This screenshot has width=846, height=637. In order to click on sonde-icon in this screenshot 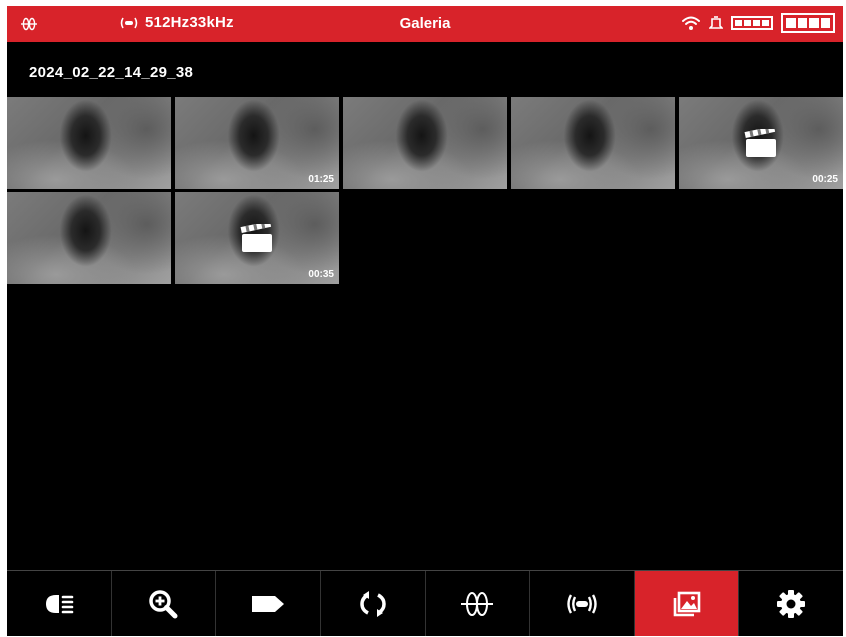, I will do `click(582, 604)`.